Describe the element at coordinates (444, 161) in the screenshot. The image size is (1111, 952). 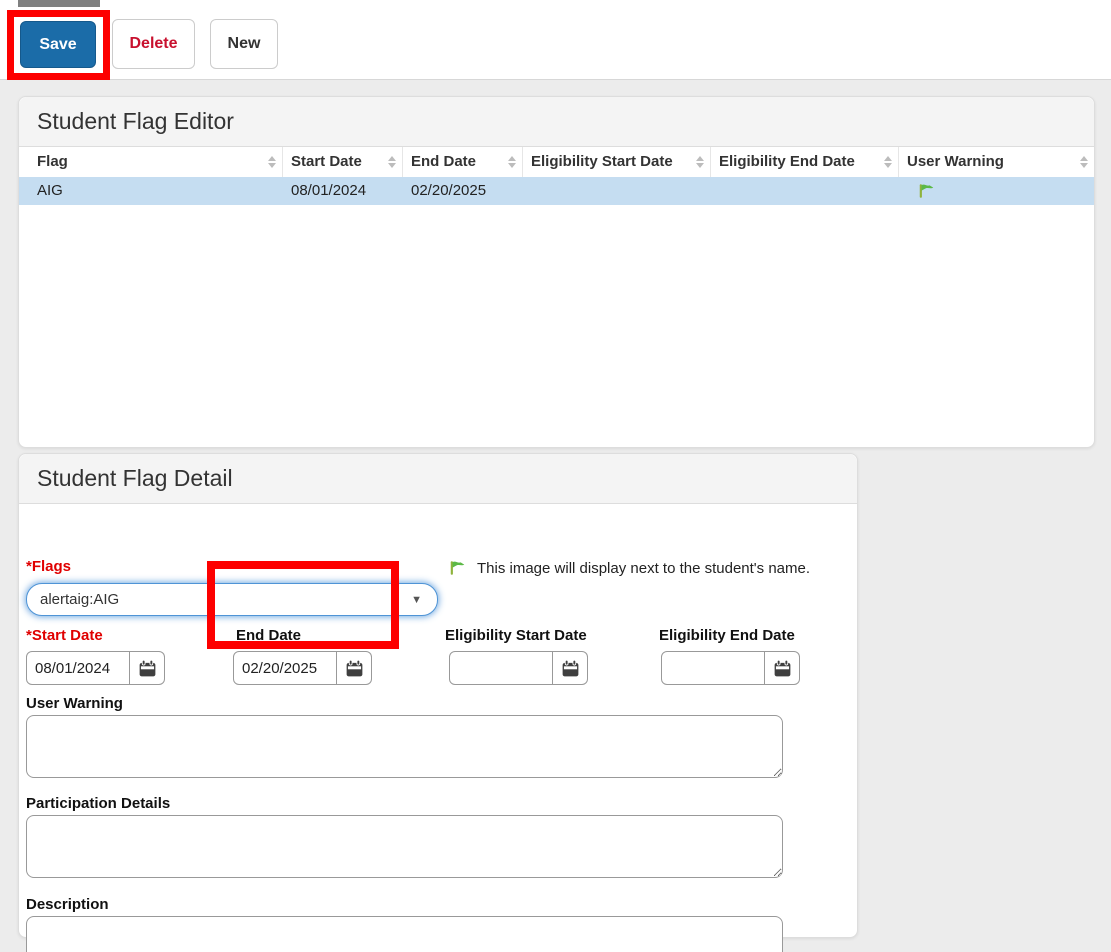
I see `column-header-end-date-label: End Date` at that location.